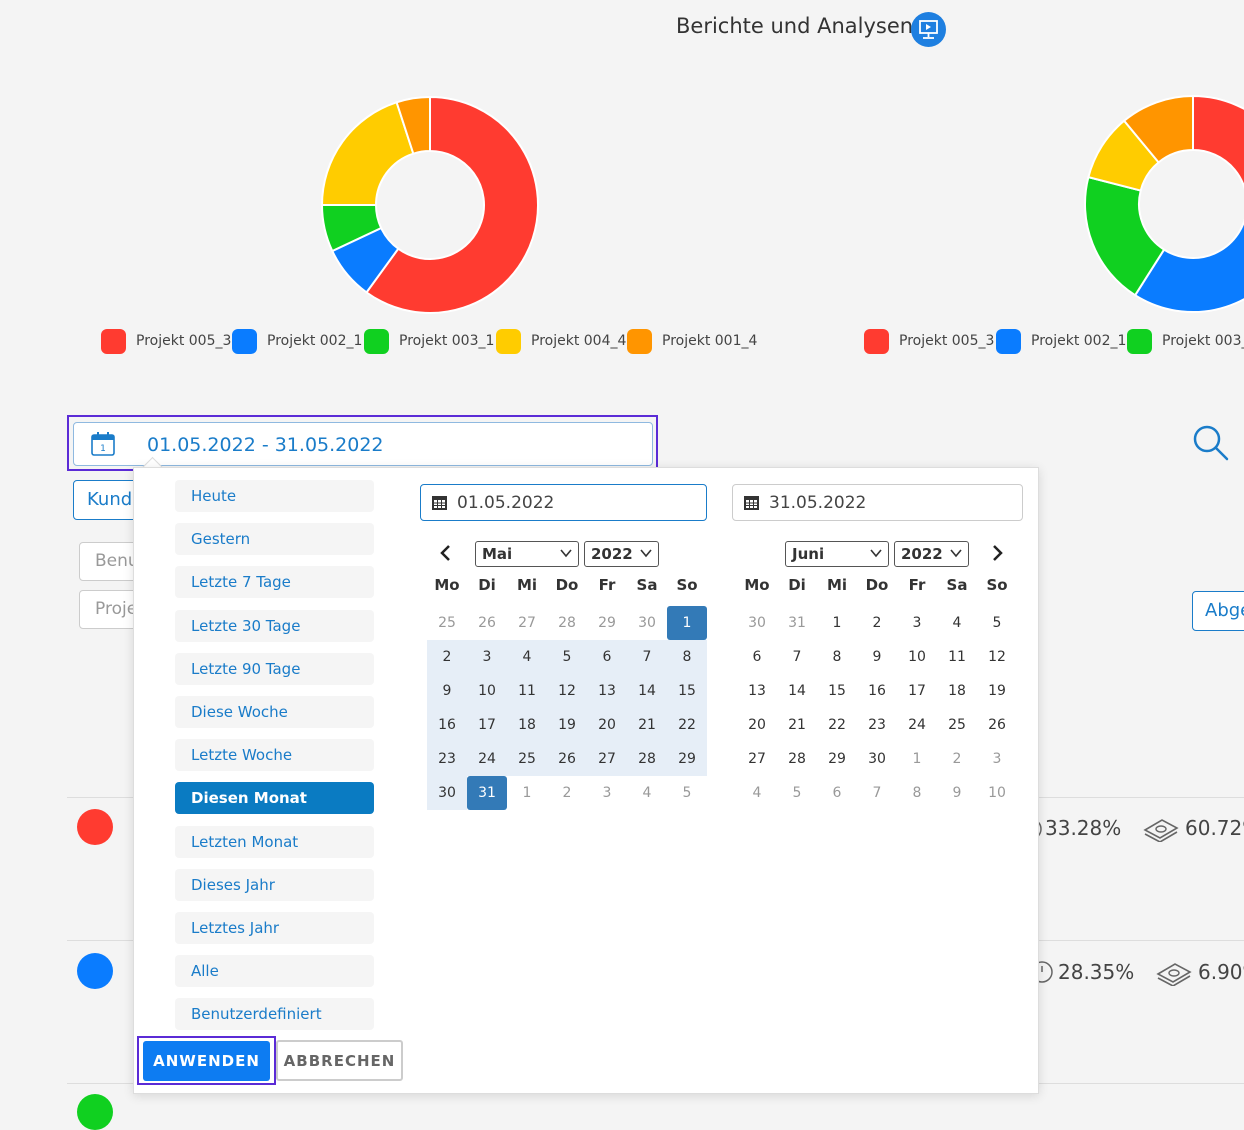 The image size is (1244, 1130). Describe the element at coordinates (446, 553) in the screenshot. I see `prev-month-arrow` at that location.